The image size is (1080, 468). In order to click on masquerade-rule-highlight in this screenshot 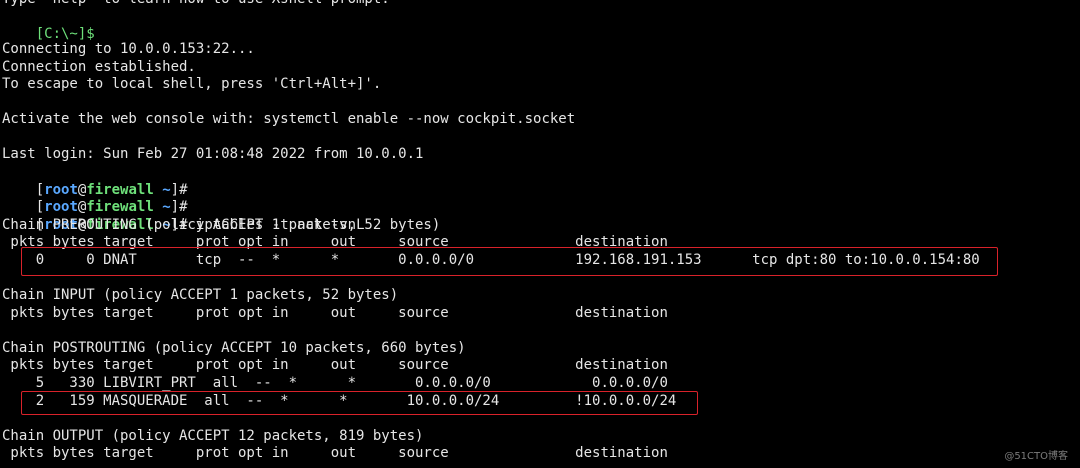, I will do `click(359, 403)`.